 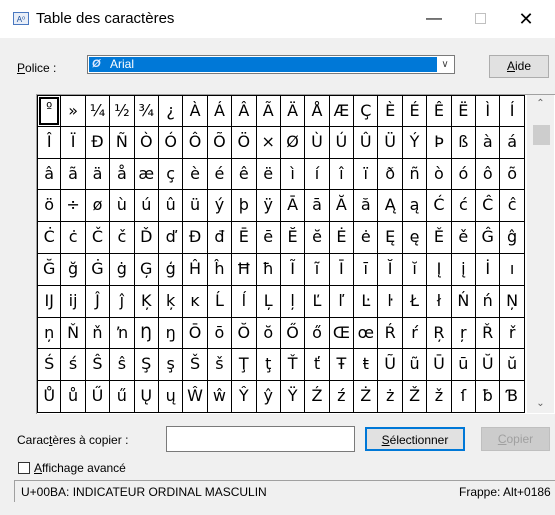 I want to click on character-cell: ě, so click(x=464, y=238).